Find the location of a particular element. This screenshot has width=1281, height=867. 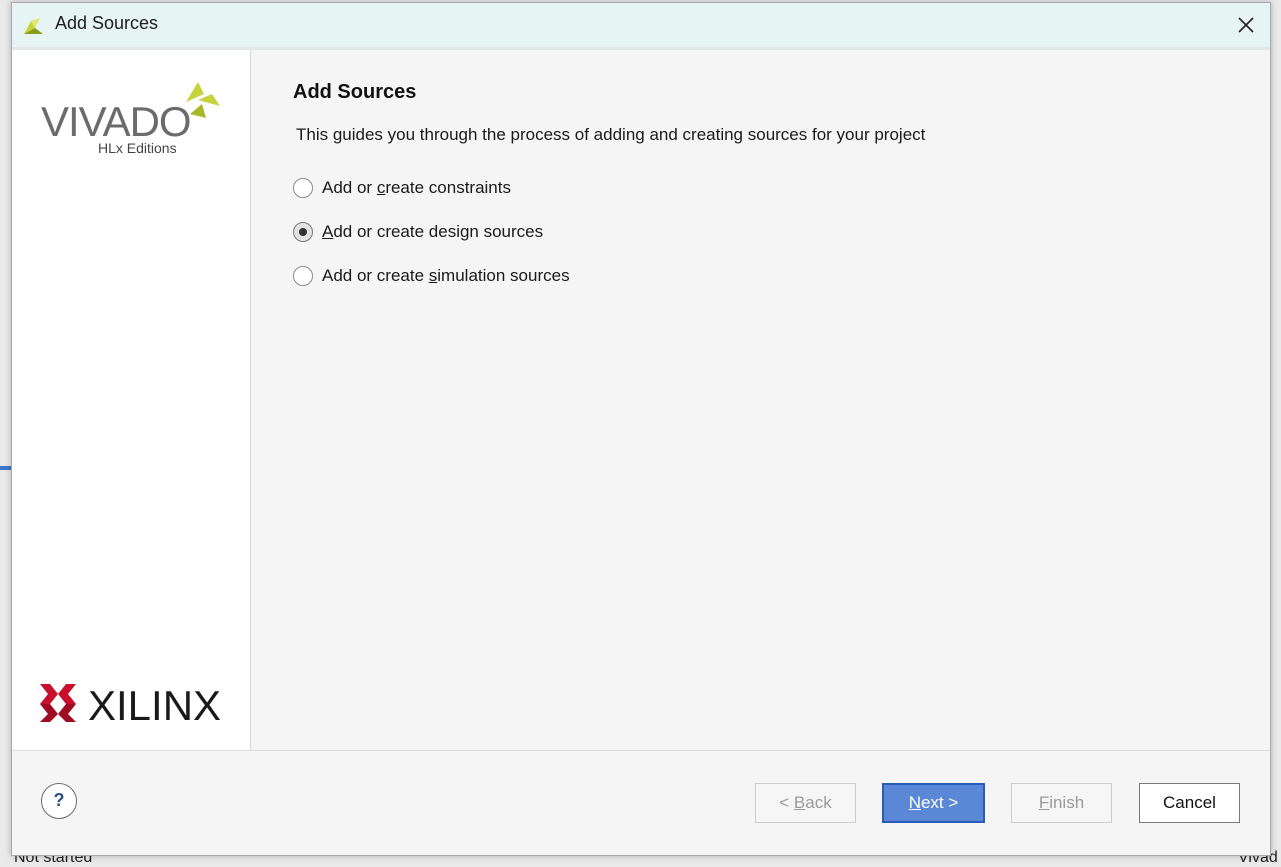

vivado-logo: VIVADO HLx Editions is located at coordinates (130, 119).